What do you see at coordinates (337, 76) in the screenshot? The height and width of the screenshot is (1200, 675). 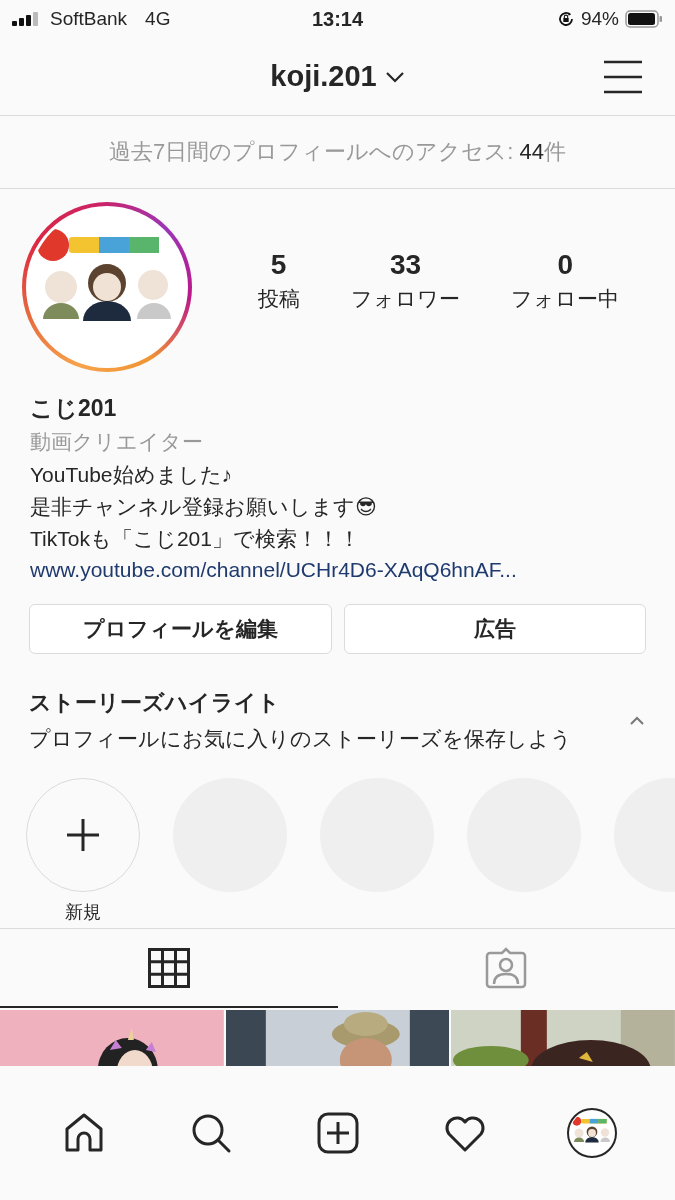 I see `account-switcher: koji.201` at bounding box center [337, 76].